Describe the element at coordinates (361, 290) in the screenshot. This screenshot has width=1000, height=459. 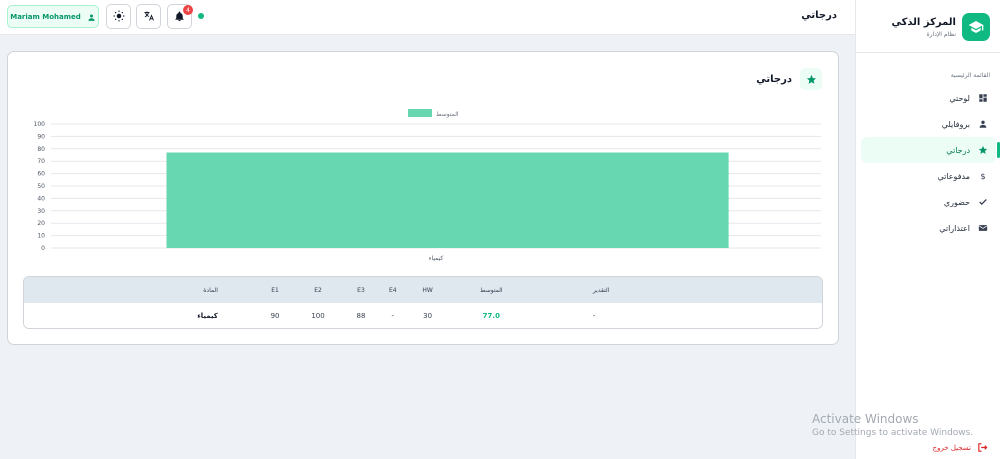
I see `col-header-e3: E3` at that location.